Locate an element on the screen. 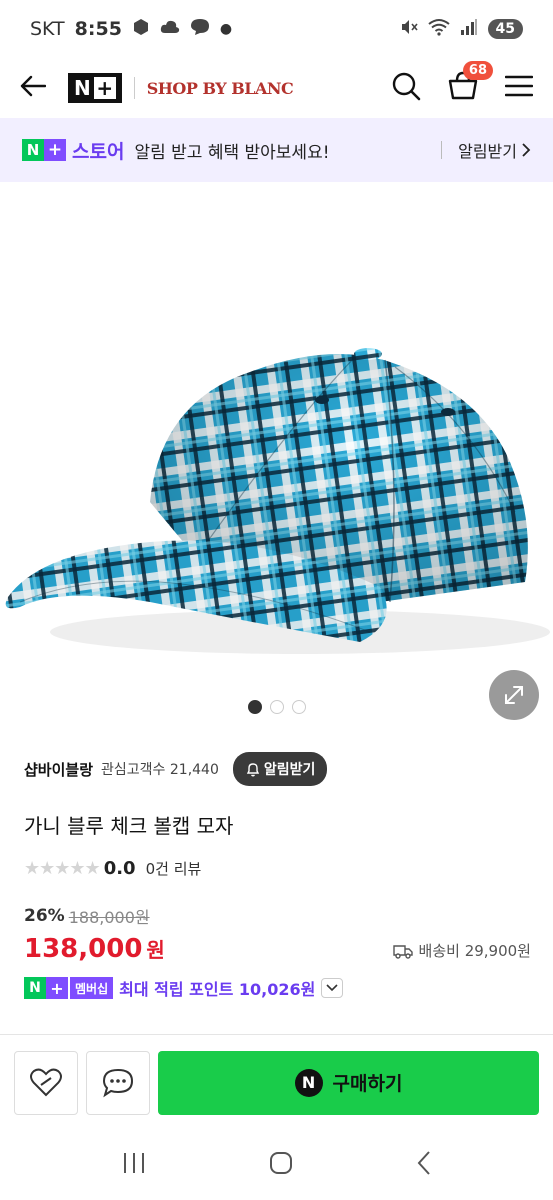 The height and width of the screenshot is (1200, 553). bottom-action-bar: N 구매하기 is located at coordinates (276, 1082).